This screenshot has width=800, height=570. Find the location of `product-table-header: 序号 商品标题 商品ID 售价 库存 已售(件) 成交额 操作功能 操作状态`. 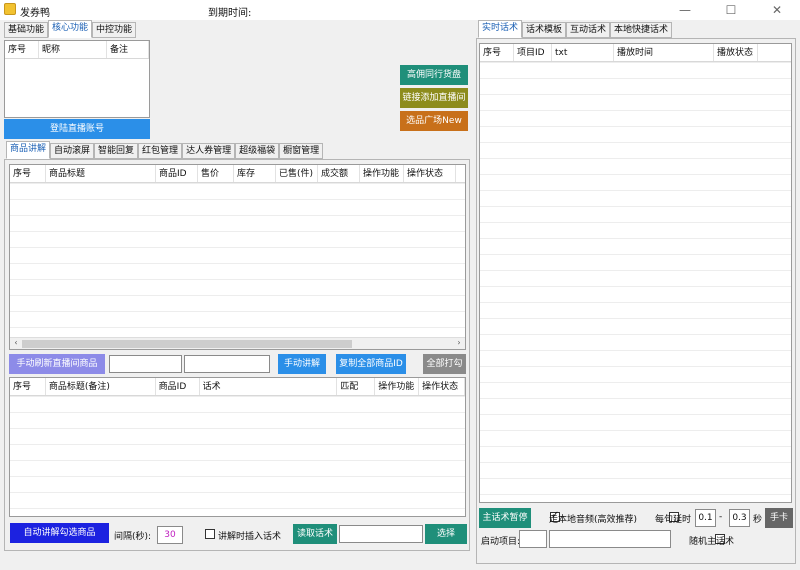

product-table-header: 序号 商品标题 商品ID 售价 库存 已售(件) 成交额 操作功能 操作状态 is located at coordinates (237, 174).